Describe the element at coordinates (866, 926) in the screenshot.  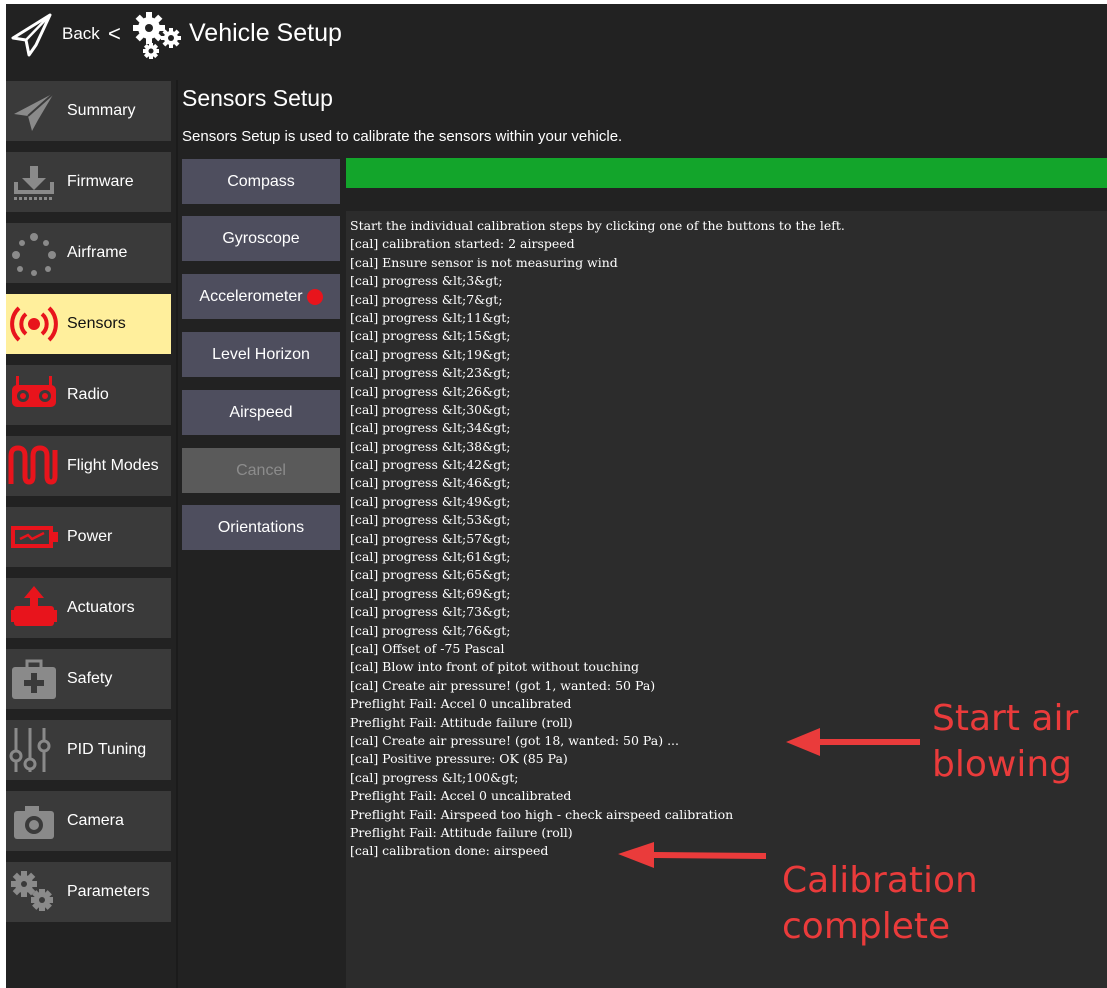
I see `annotation-line: complete` at that location.